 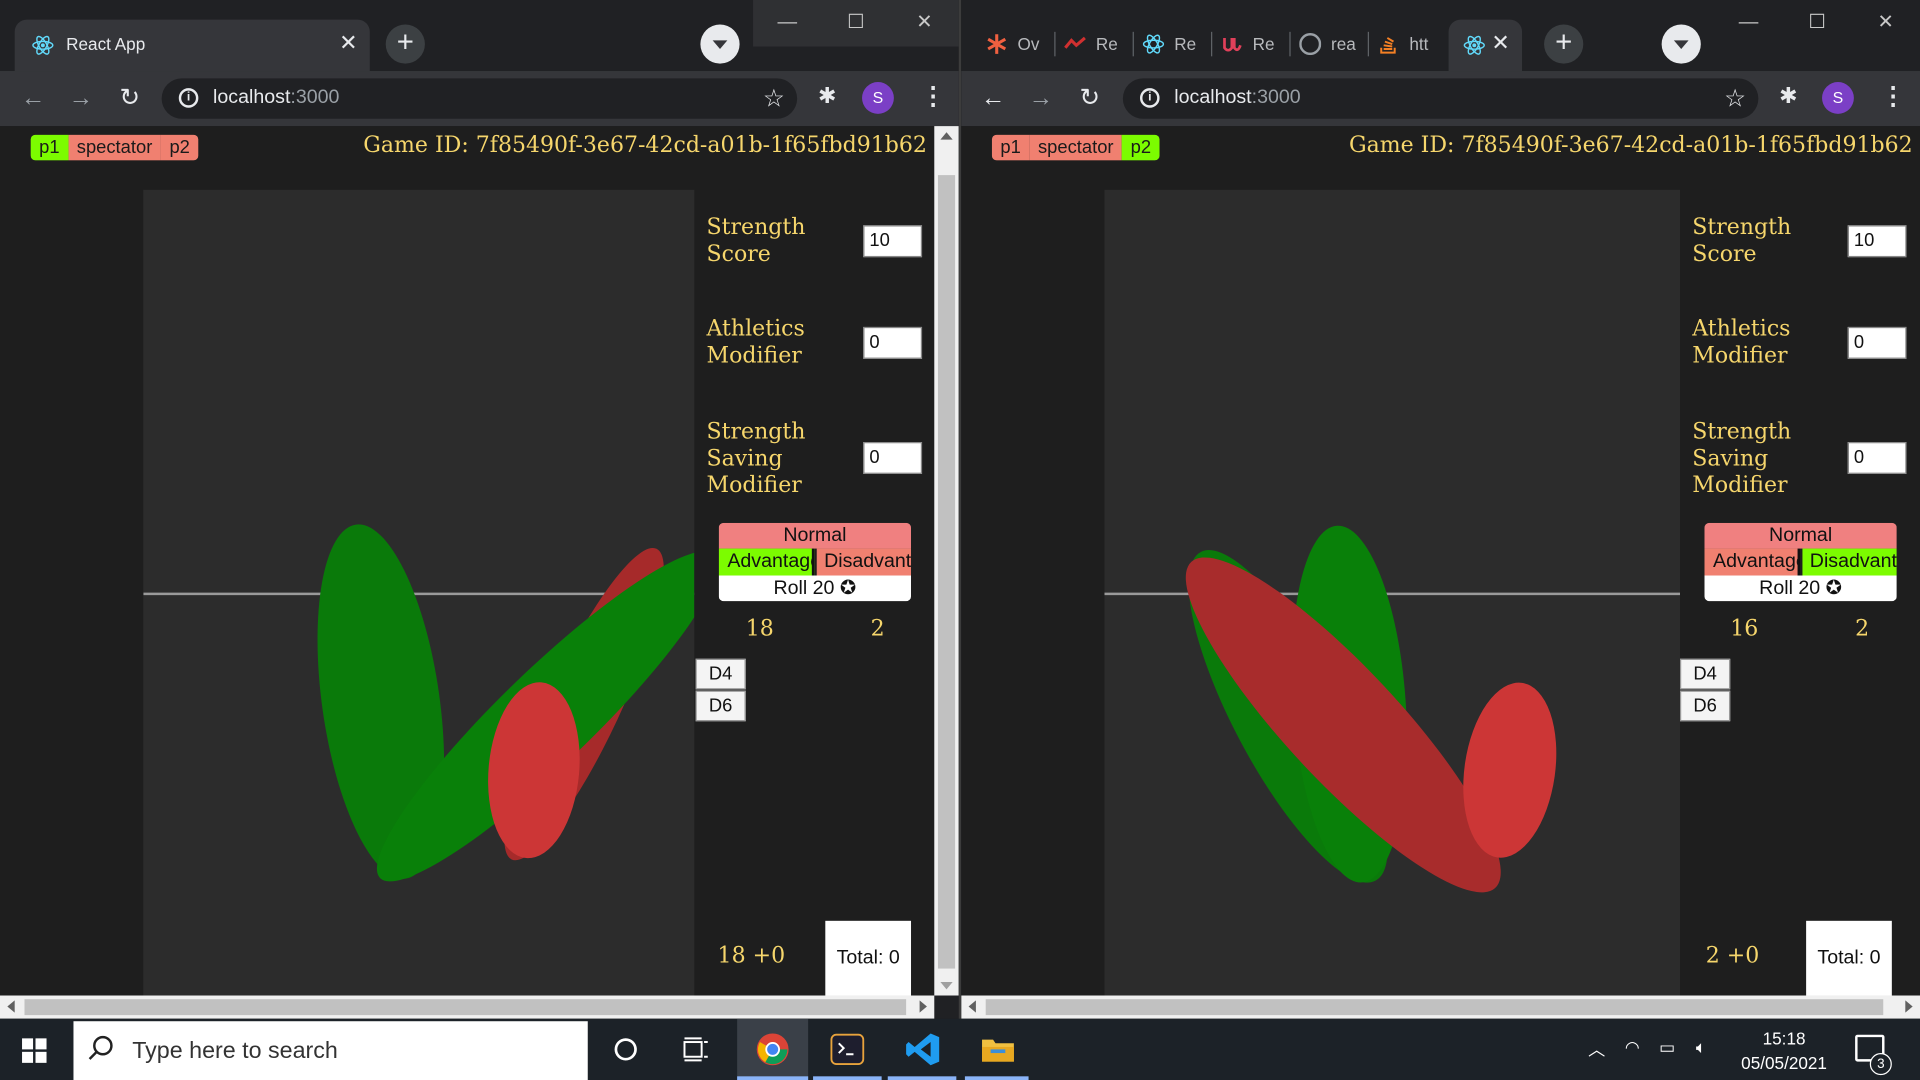 What do you see at coordinates (1251, 45) in the screenshot?
I see `tab-re-3: Re` at bounding box center [1251, 45].